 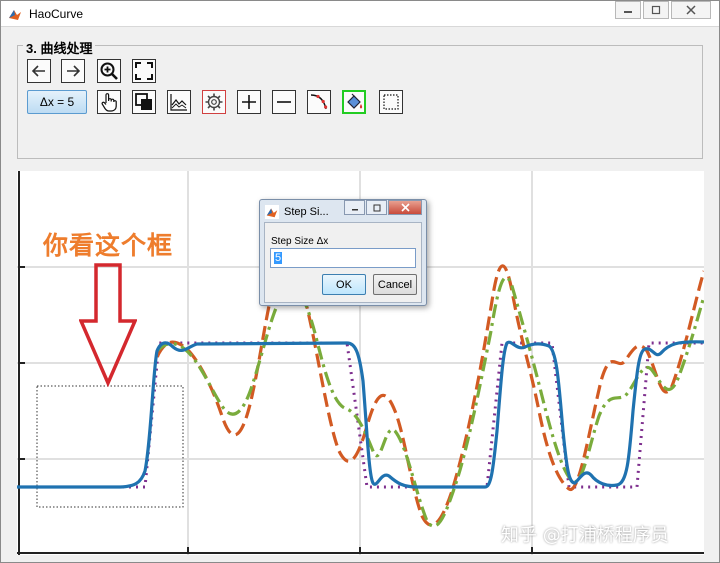 I want to click on curve-edit-button, so click(x=319, y=102).